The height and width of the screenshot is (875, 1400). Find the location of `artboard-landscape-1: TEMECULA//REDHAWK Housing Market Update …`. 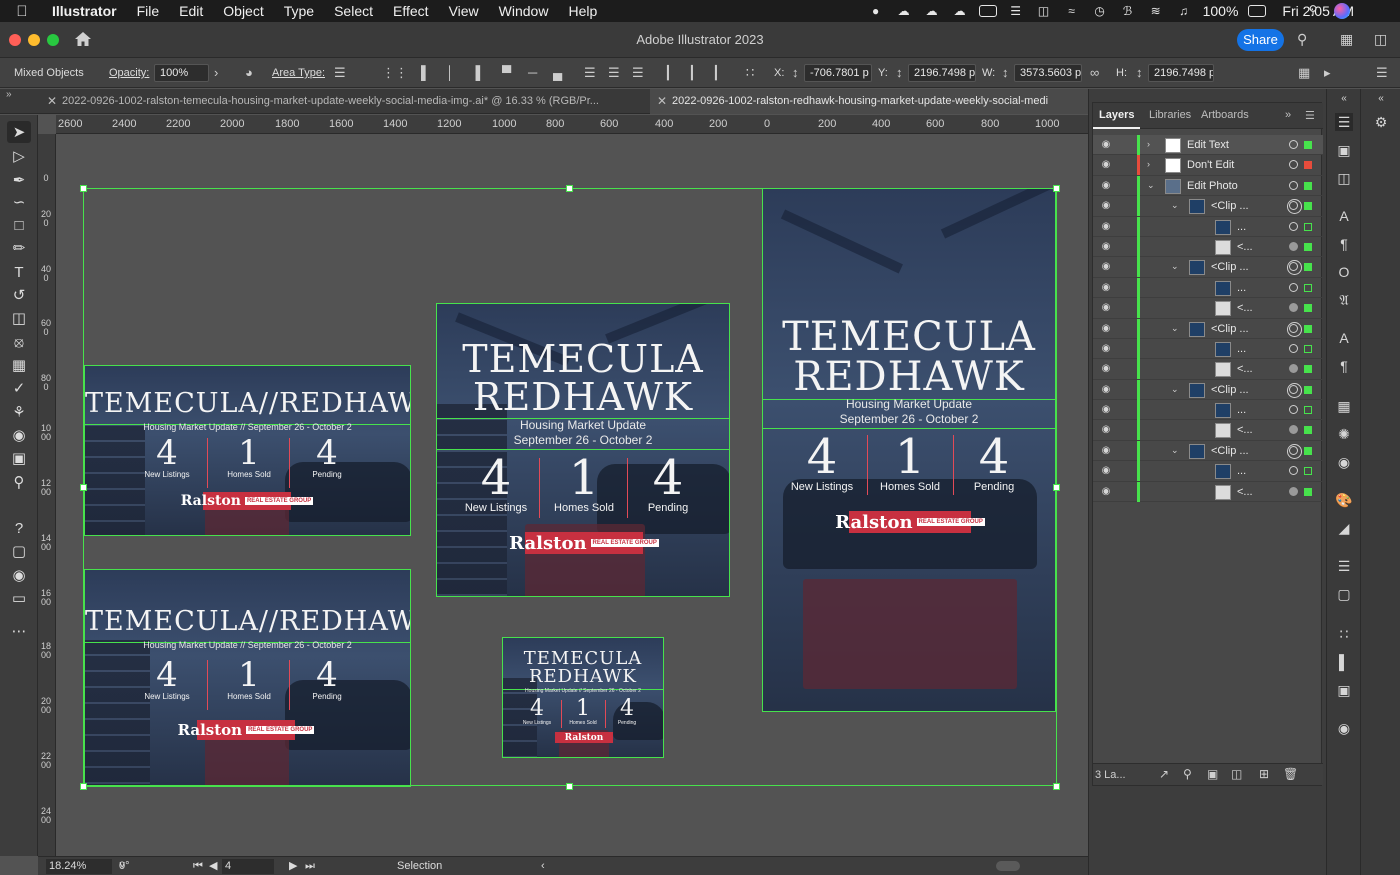

artboard-landscape-1: TEMECULA//REDHAWK Housing Market Update … is located at coordinates (247, 450).